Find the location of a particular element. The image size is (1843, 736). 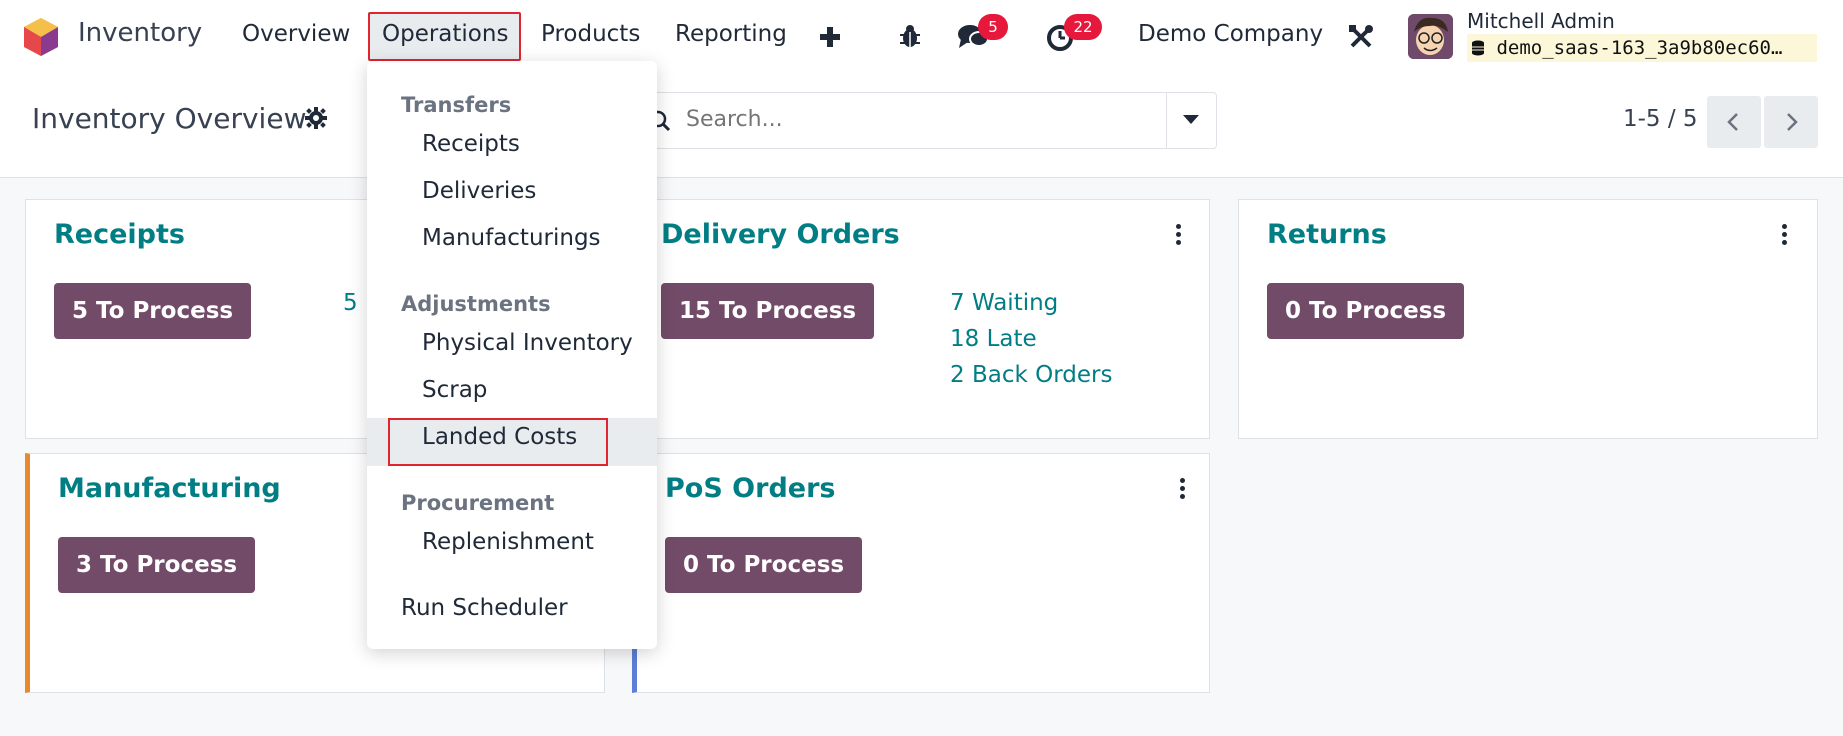

search-bar is located at coordinates (923, 120).